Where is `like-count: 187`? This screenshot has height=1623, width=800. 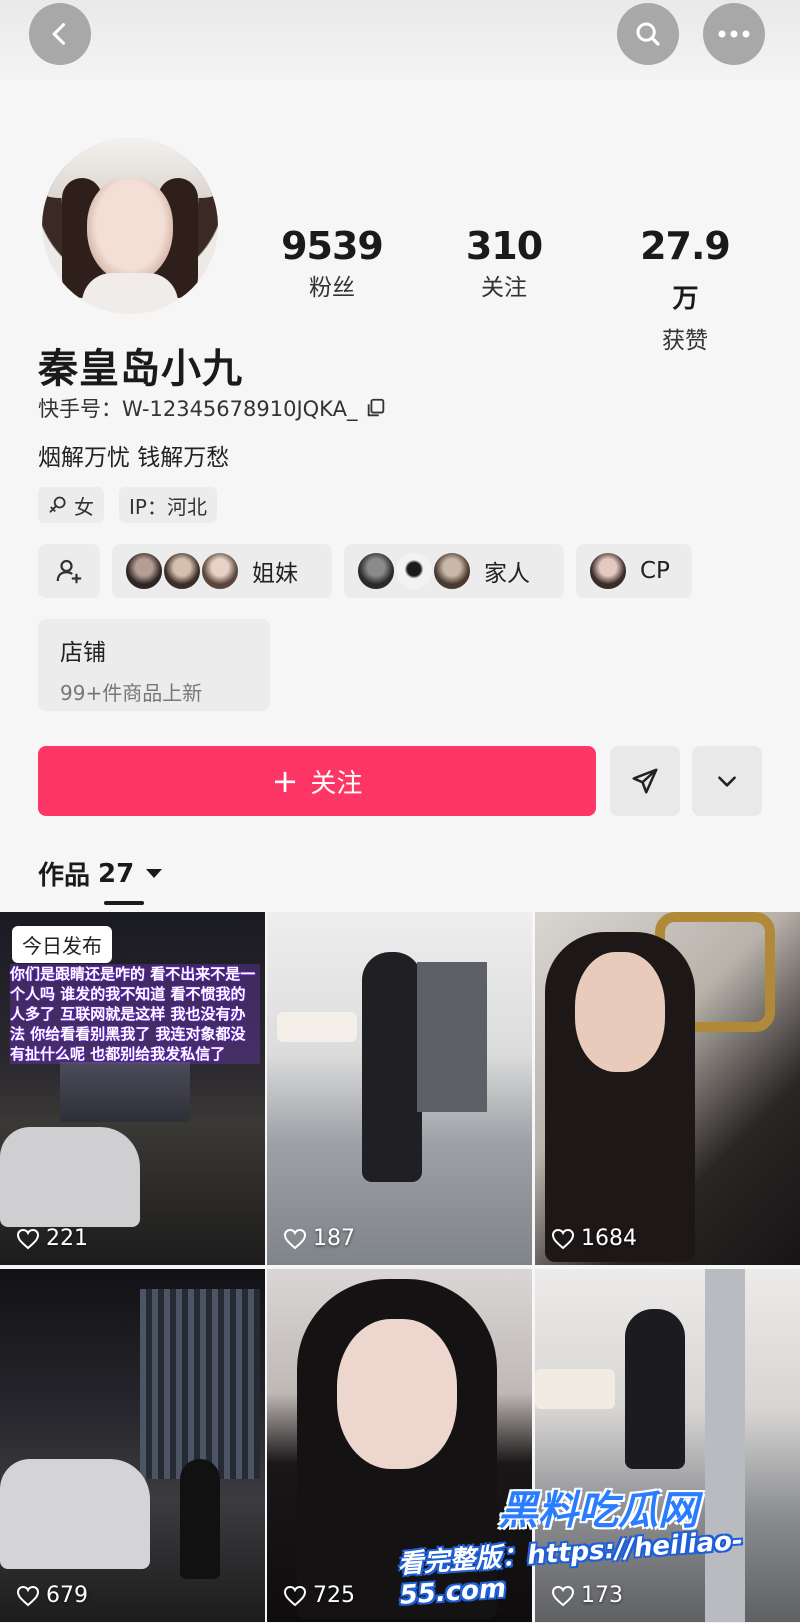
like-count: 187 is located at coordinates (319, 1238).